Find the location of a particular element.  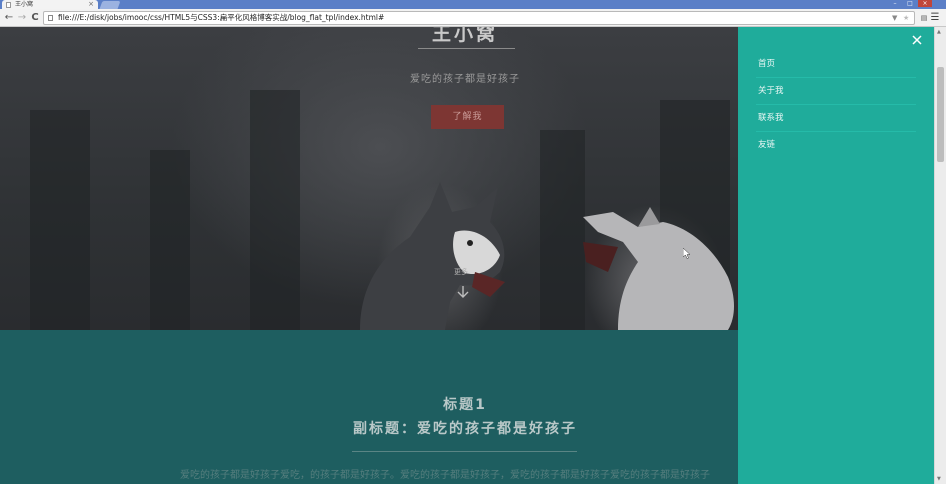

mouse-cursor-icon is located at coordinates (687, 253).